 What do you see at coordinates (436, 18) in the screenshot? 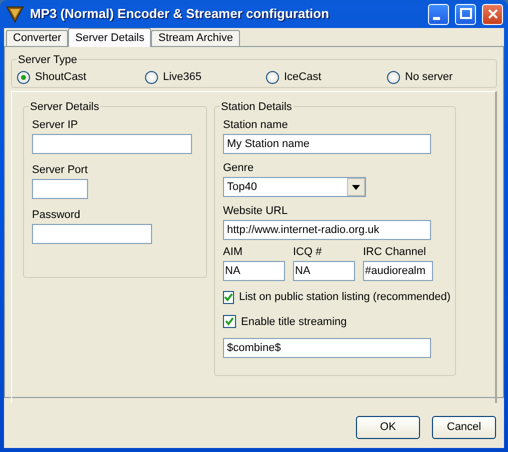
I see `minimize-icon` at bounding box center [436, 18].